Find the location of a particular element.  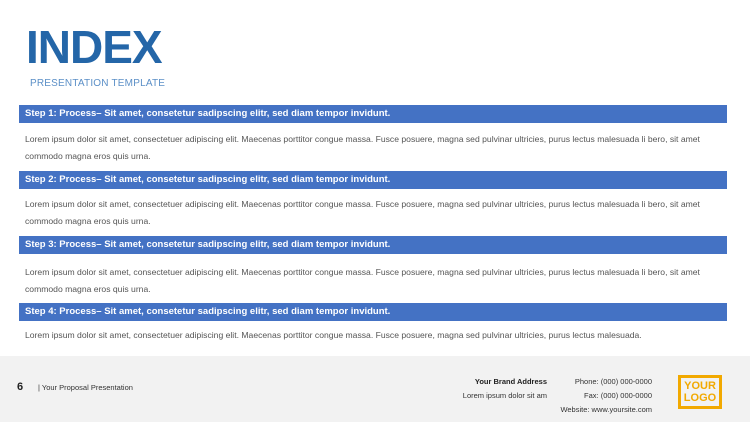

page-title: INDEX is located at coordinates (94, 47).